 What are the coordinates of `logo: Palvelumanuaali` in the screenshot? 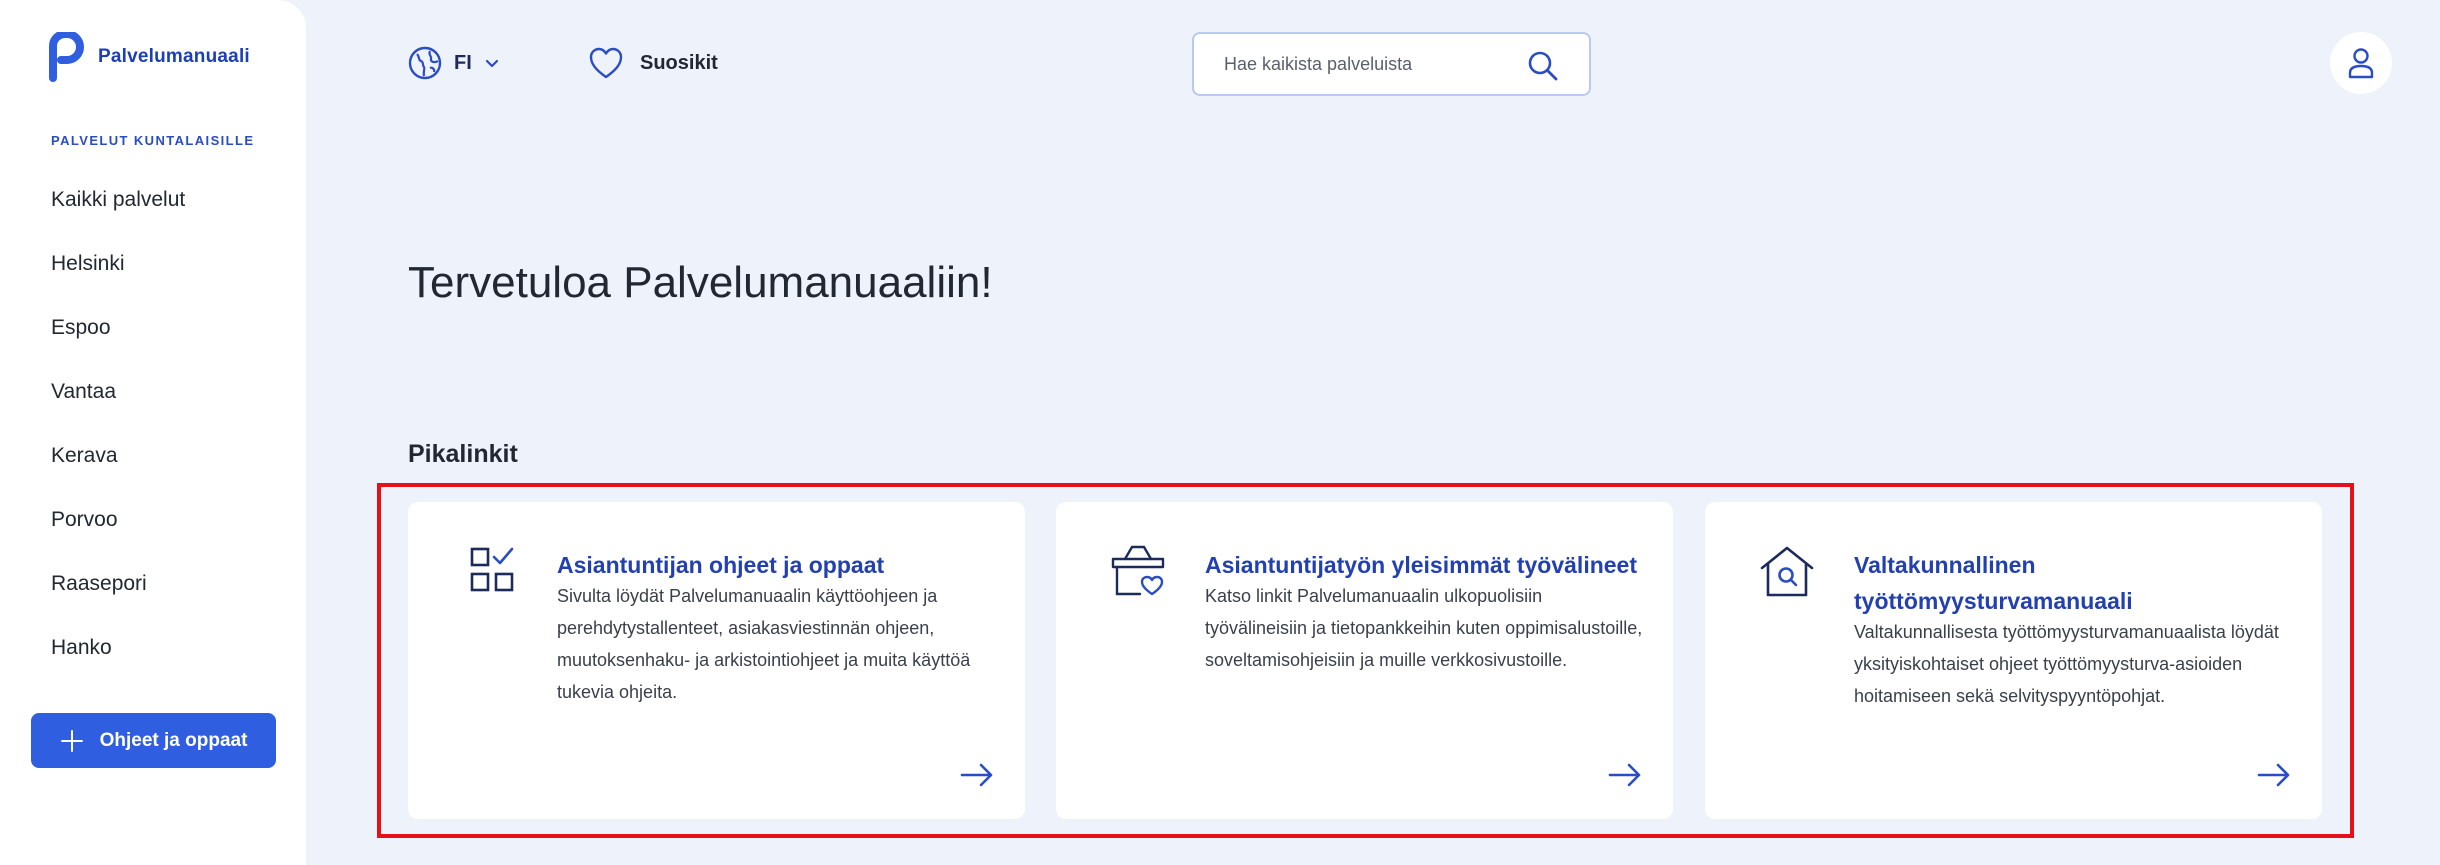 It's located at (148, 57).